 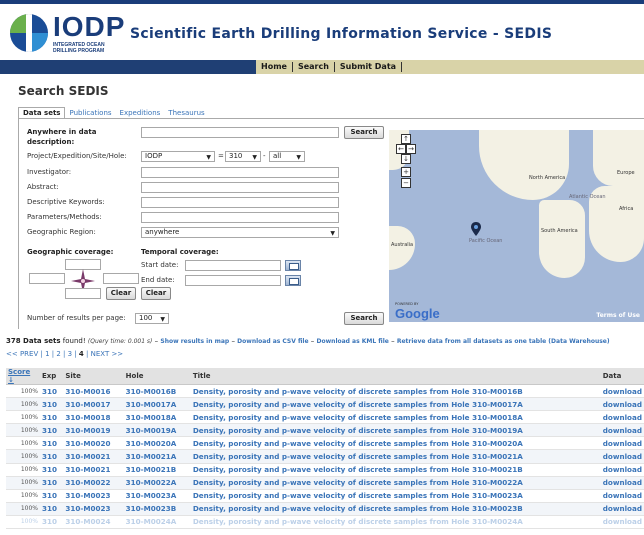 I want to click on results-per-page-select: 100 ▼, so click(x=152, y=318).